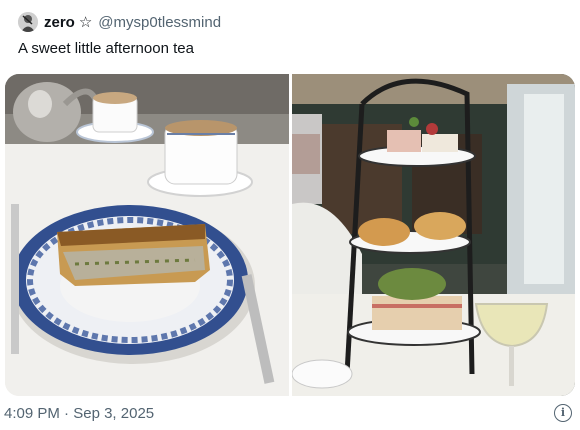 Image resolution: width=580 pixels, height=430 pixels. Describe the element at coordinates (159, 22) in the screenshot. I see `user-handle: @mysp0tlessmind` at that location.